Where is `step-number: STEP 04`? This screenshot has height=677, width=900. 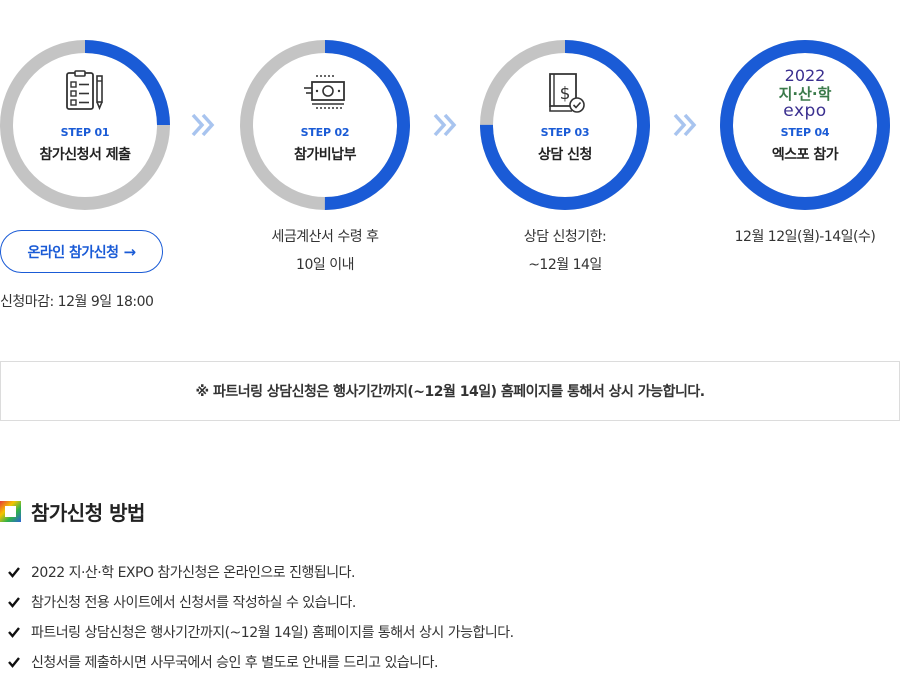 step-number: STEP 04 is located at coordinates (805, 132).